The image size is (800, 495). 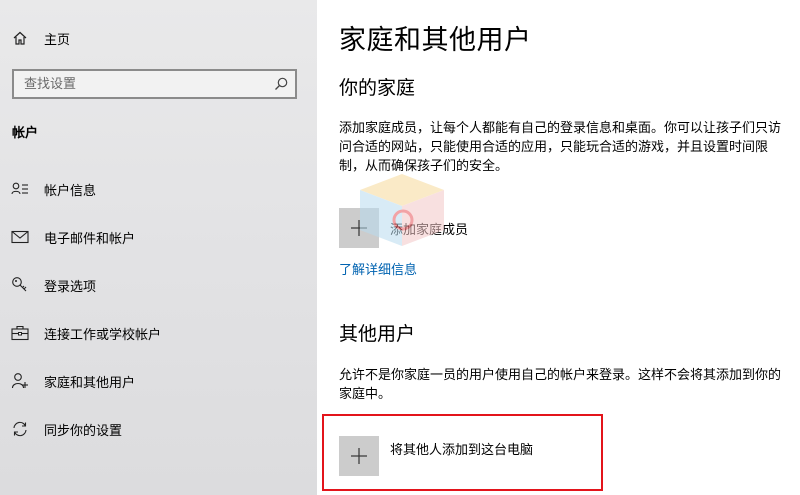 I want to click on section-header-accounts: 帐户, so click(x=25, y=133).